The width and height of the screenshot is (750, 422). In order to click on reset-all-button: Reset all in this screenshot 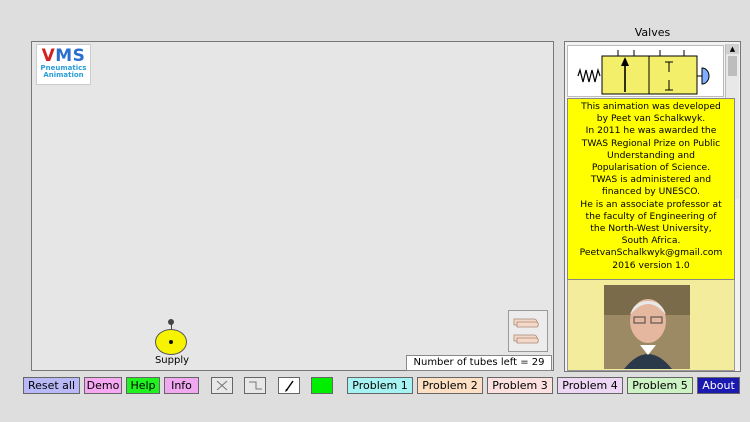, I will do `click(51, 385)`.